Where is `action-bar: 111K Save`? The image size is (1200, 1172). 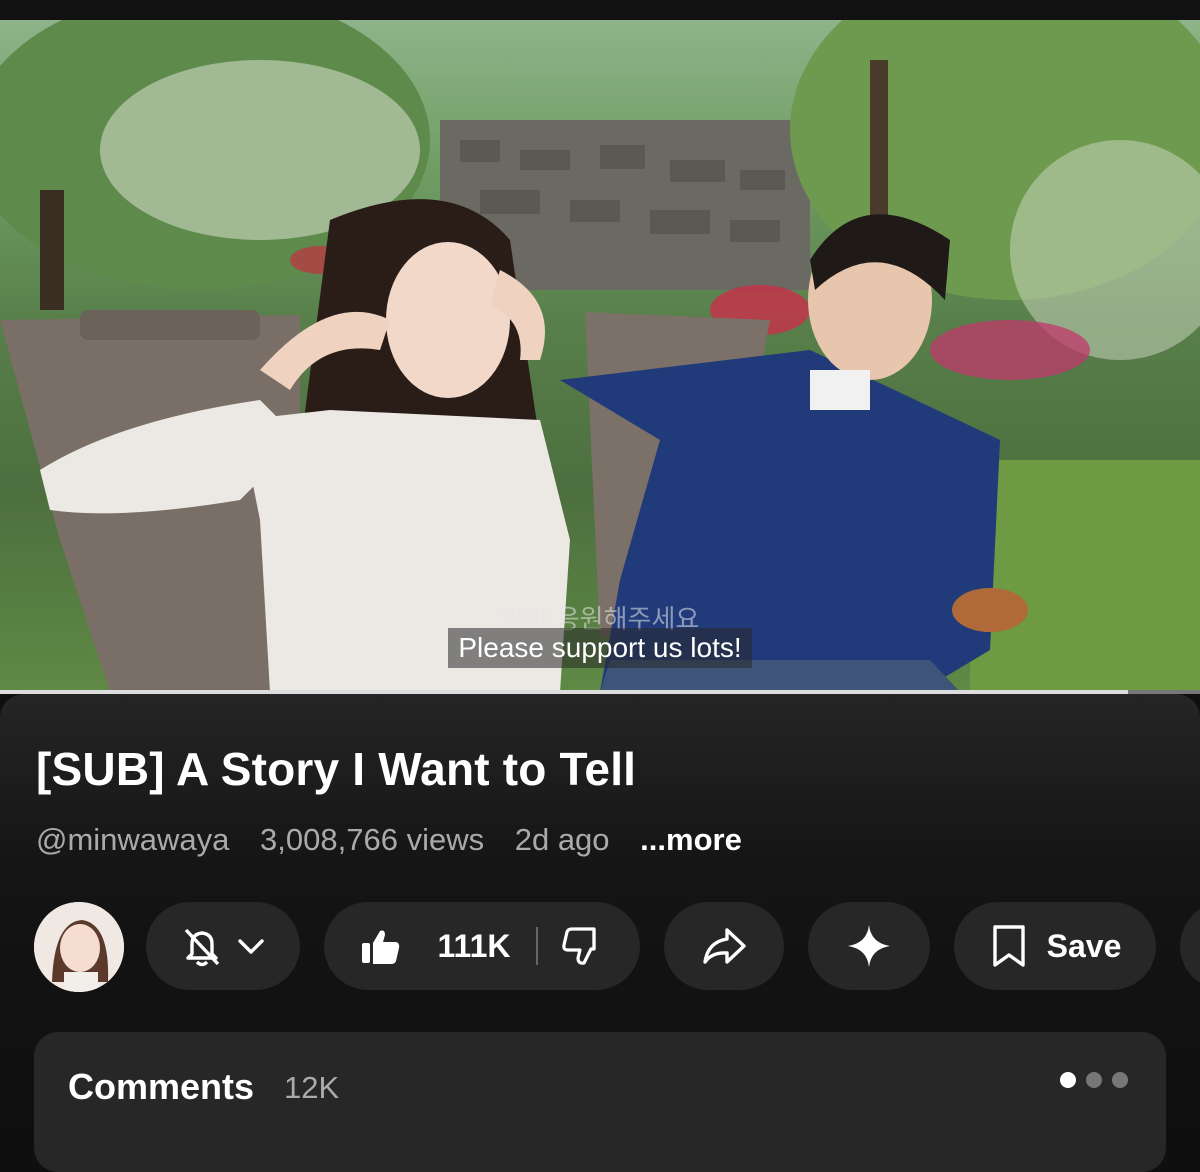
action-bar: 111K Save is located at coordinates (600, 947).